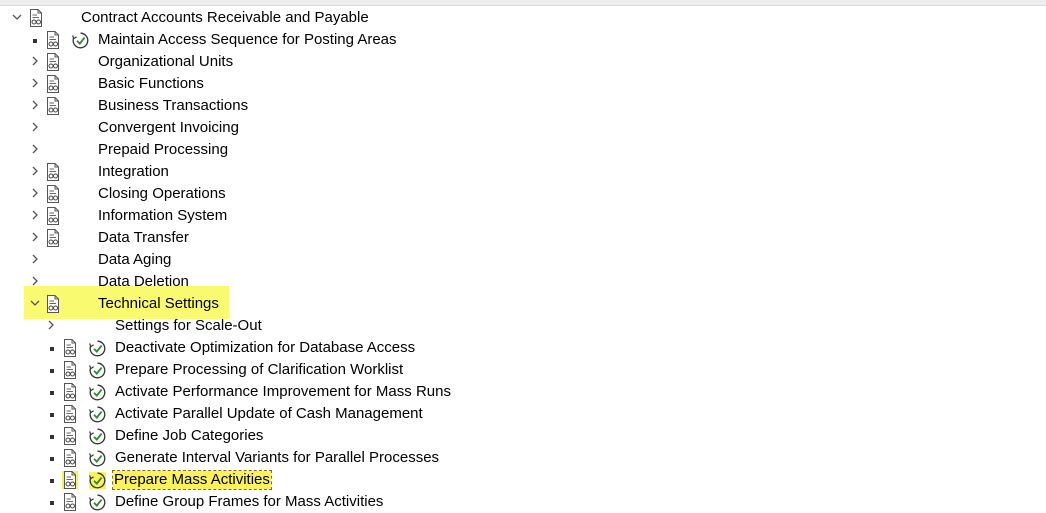 The height and width of the screenshot is (513, 1046). Describe the element at coordinates (162, 194) in the screenshot. I see `tree-node-label: Closing Operations` at that location.